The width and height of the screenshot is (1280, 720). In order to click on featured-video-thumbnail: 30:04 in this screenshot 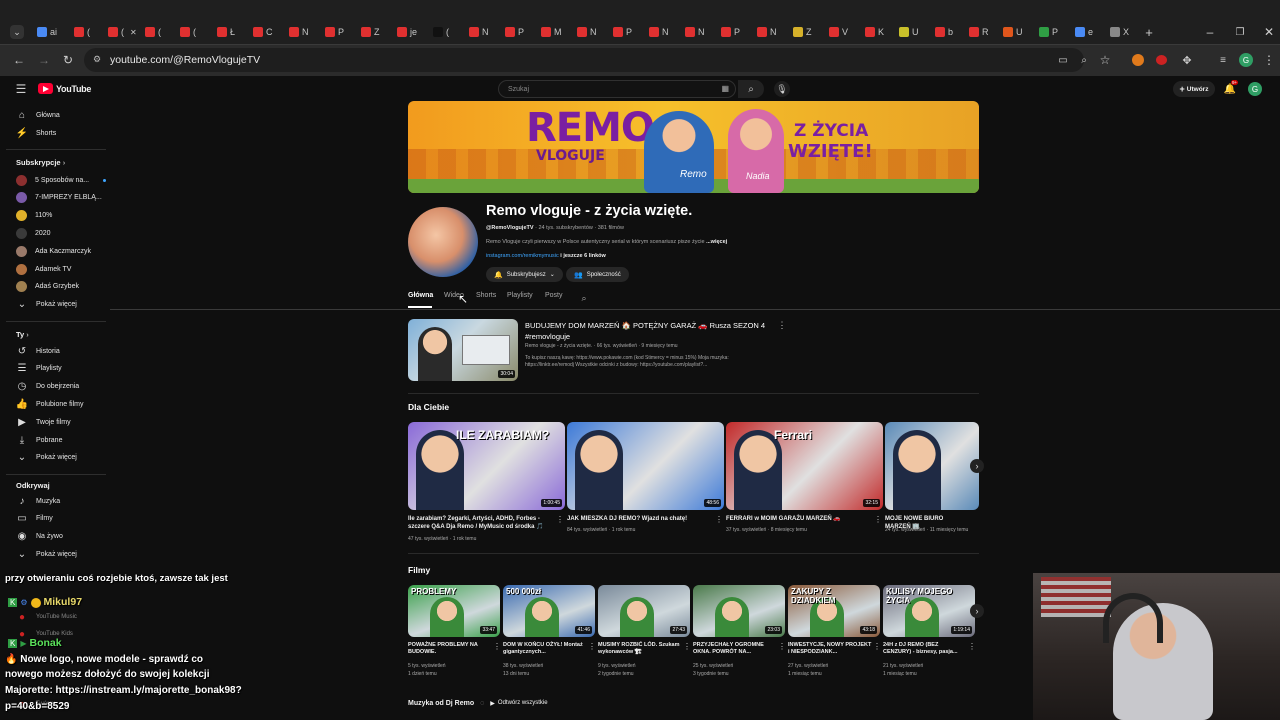, I will do `click(463, 350)`.